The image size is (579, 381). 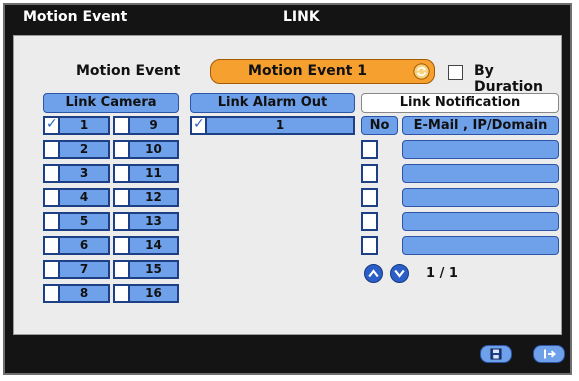 I want to click on camera-9: 9, so click(x=146, y=125).